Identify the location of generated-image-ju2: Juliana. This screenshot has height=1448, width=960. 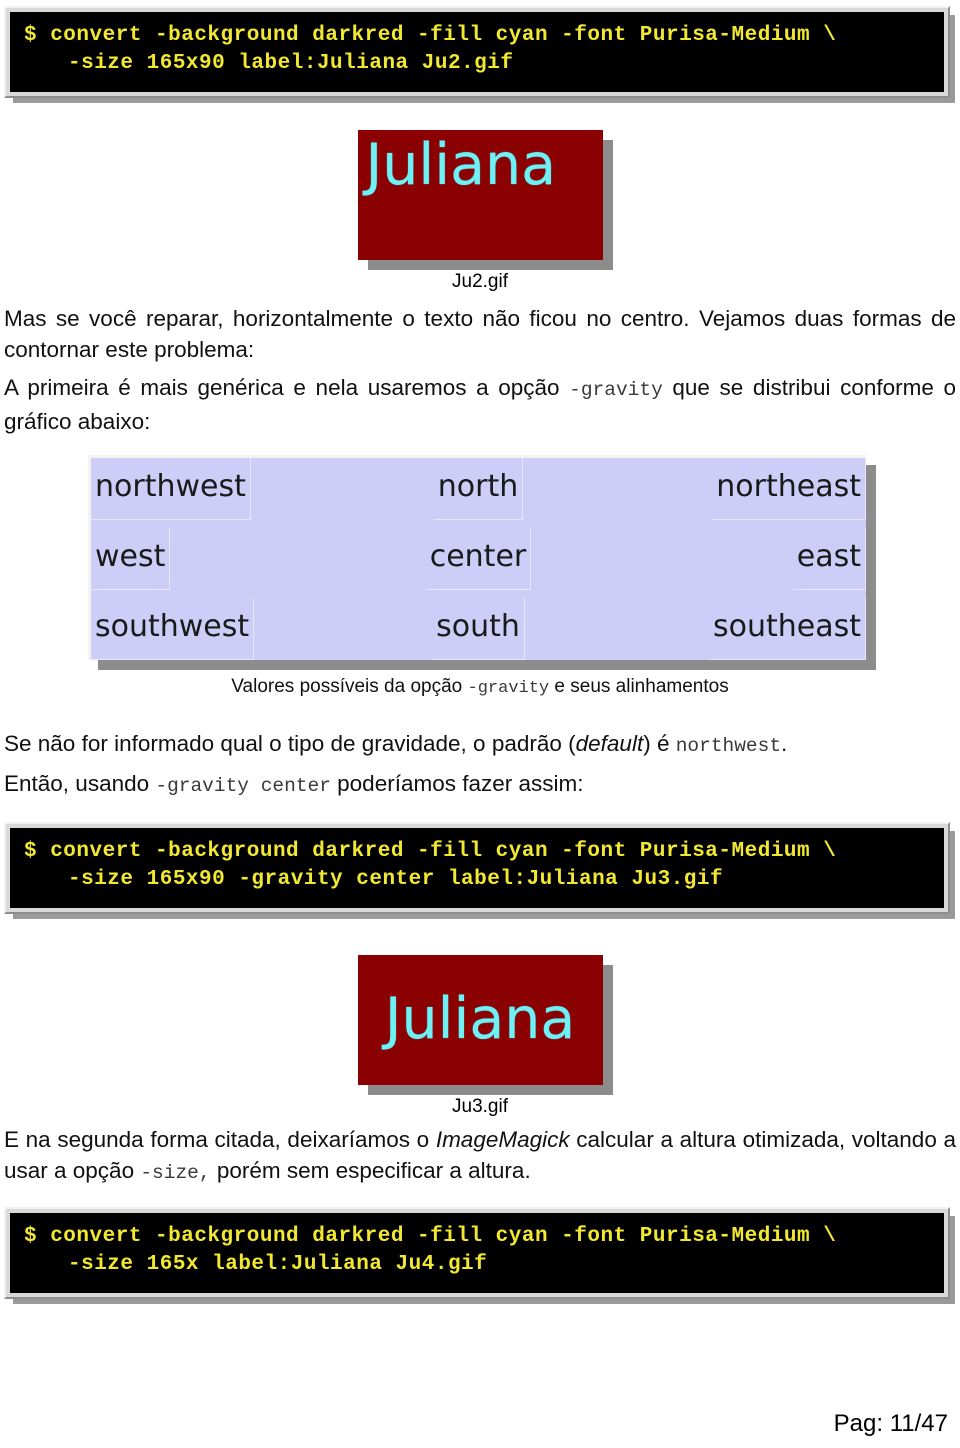
(480, 195).